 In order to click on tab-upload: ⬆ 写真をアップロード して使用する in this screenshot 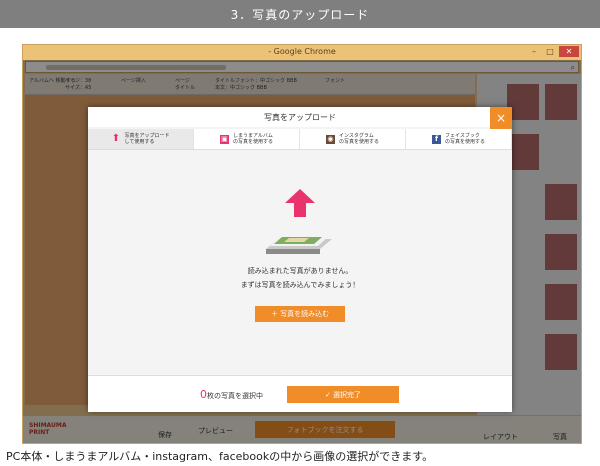, I will do `click(141, 139)`.